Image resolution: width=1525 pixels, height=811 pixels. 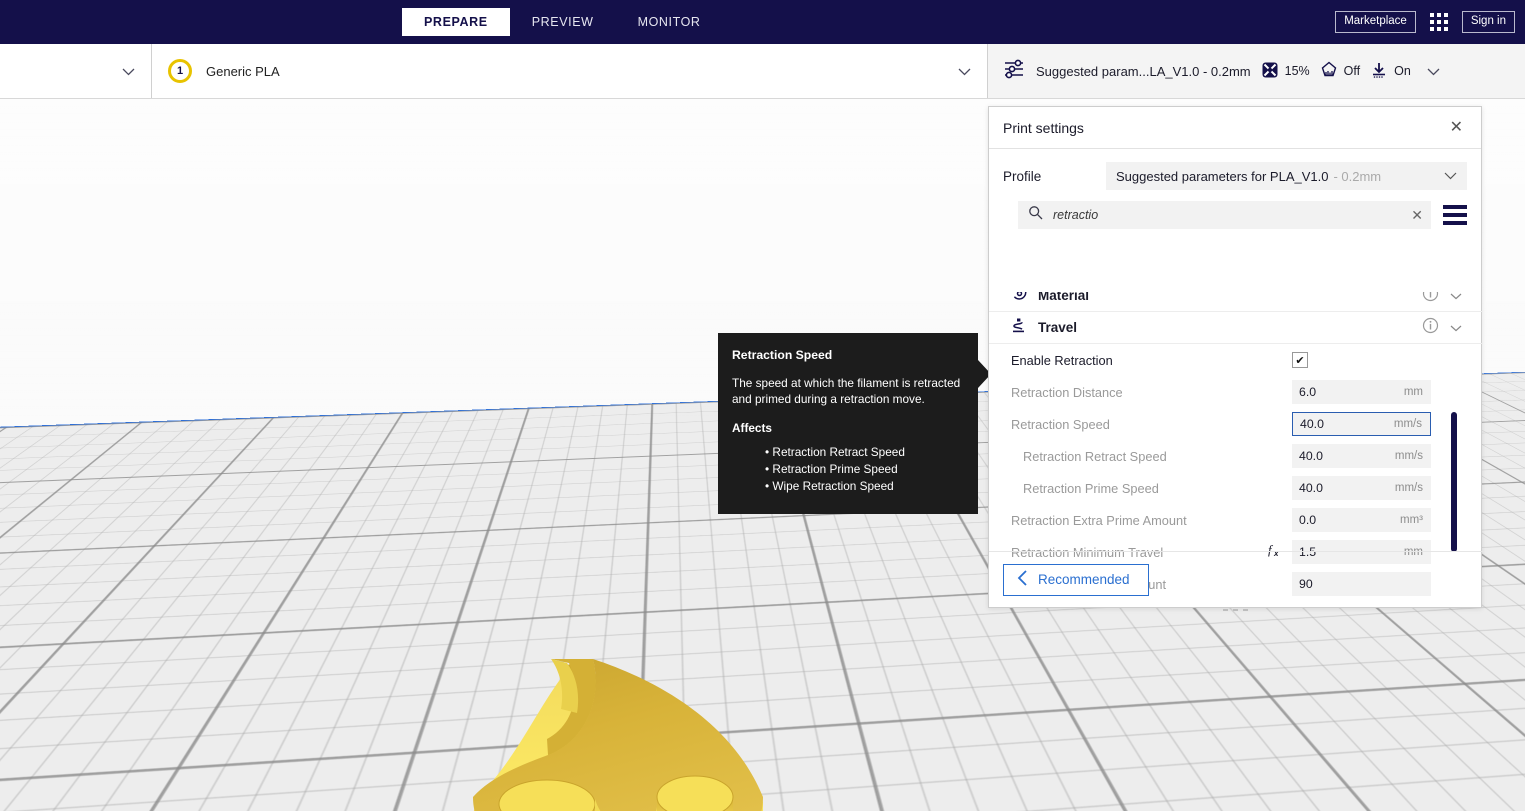 What do you see at coordinates (1361, 424) in the screenshot?
I see `retraction-speed-input: 40.0 mm/s` at bounding box center [1361, 424].